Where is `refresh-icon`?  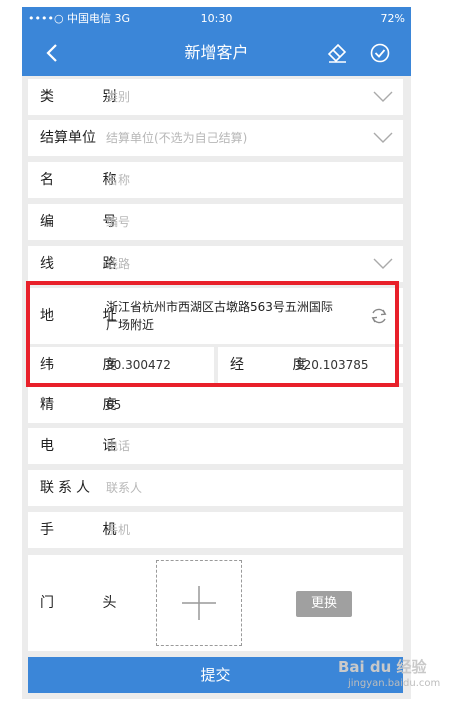
refresh-icon is located at coordinates (379, 316).